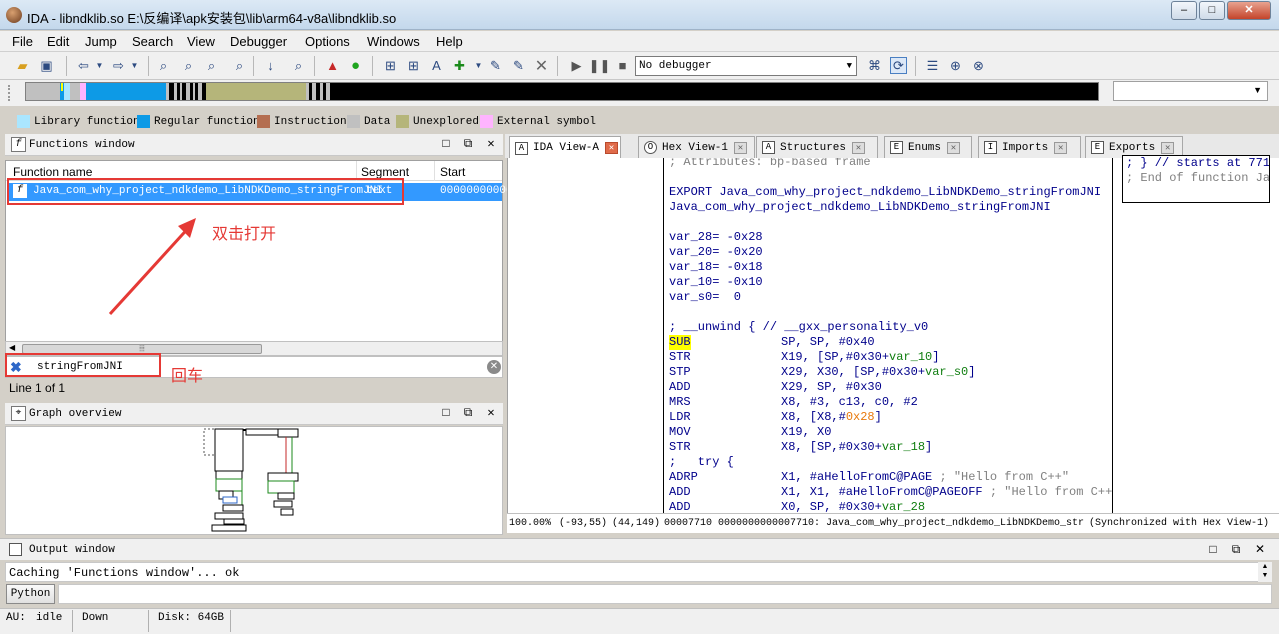  I want to click on column-function-name: Function name, so click(52, 172).